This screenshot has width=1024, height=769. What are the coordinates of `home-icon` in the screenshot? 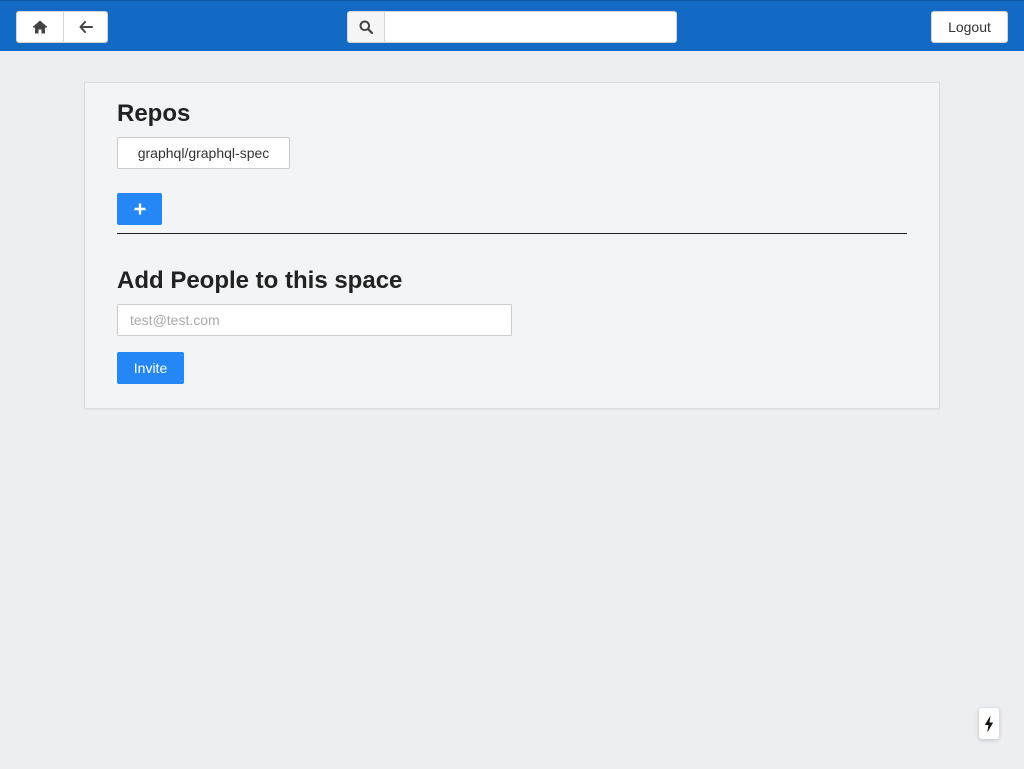 It's located at (40, 27).